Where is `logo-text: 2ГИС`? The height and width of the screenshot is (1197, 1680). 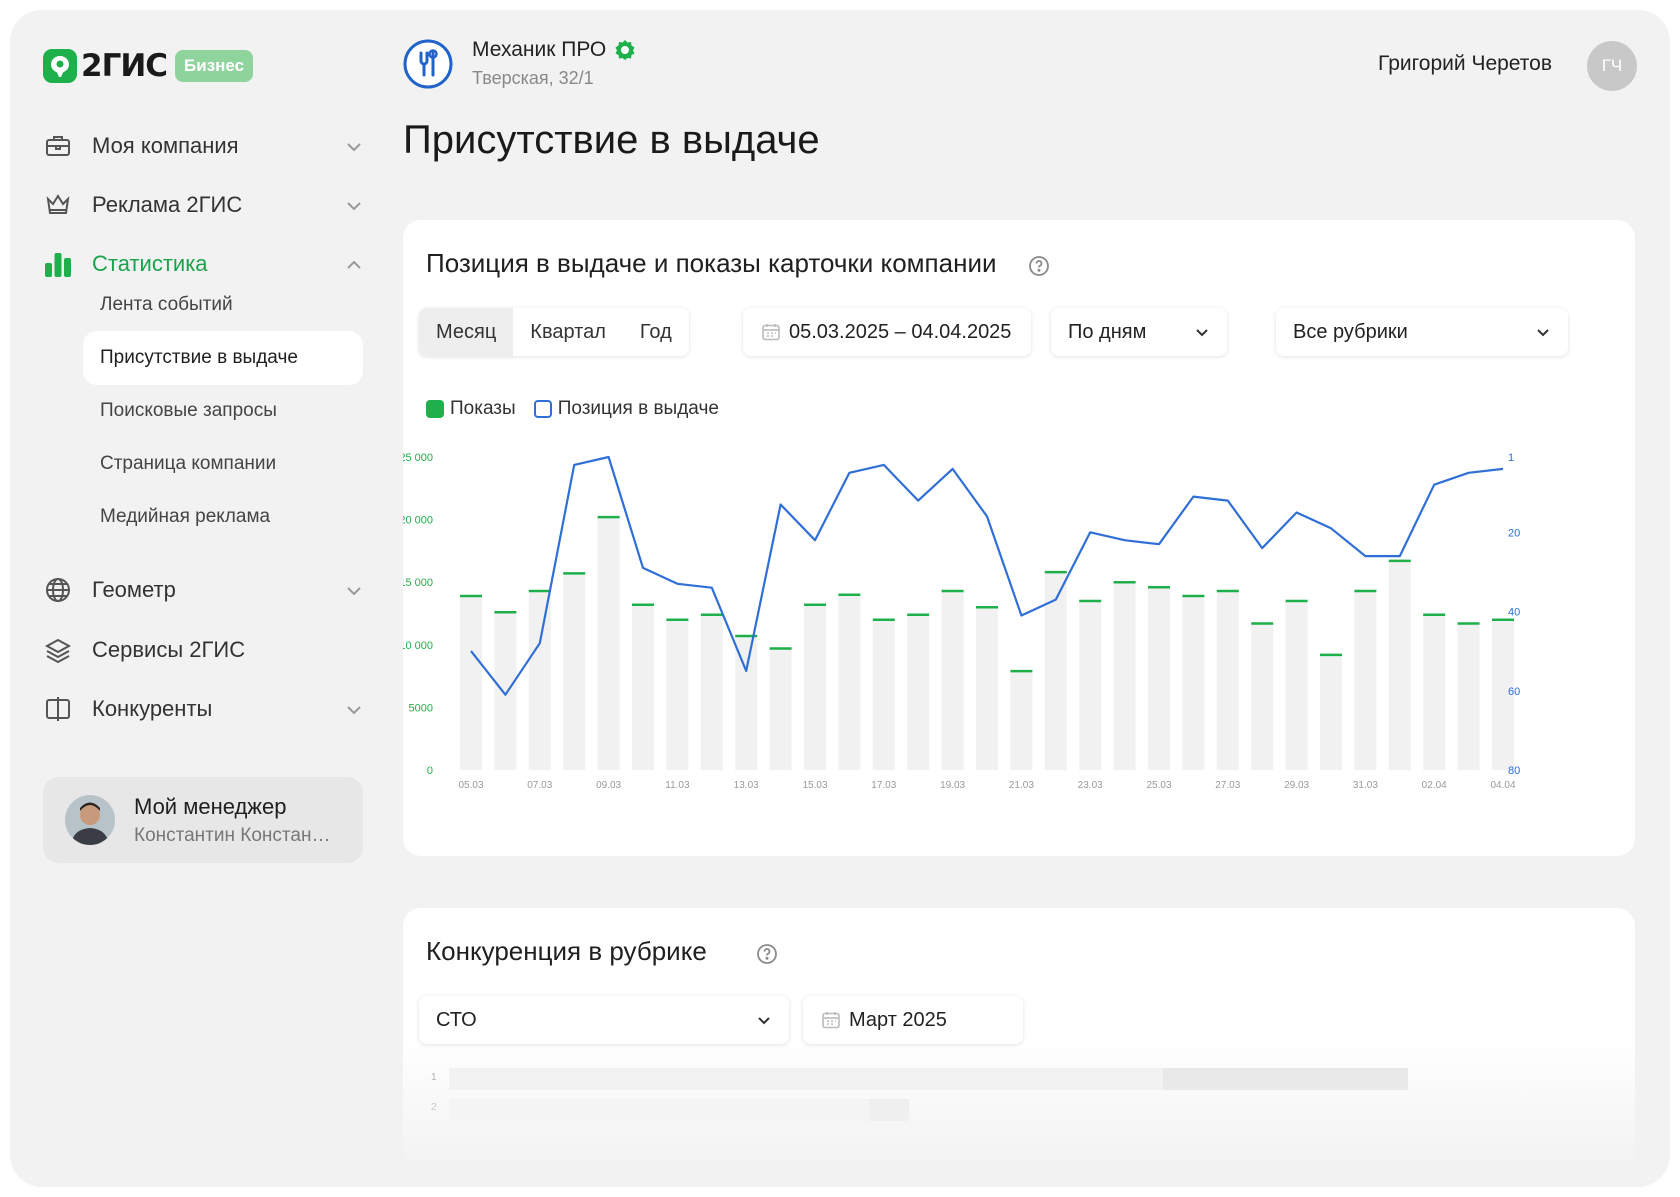
logo-text: 2ГИС is located at coordinates (124, 66).